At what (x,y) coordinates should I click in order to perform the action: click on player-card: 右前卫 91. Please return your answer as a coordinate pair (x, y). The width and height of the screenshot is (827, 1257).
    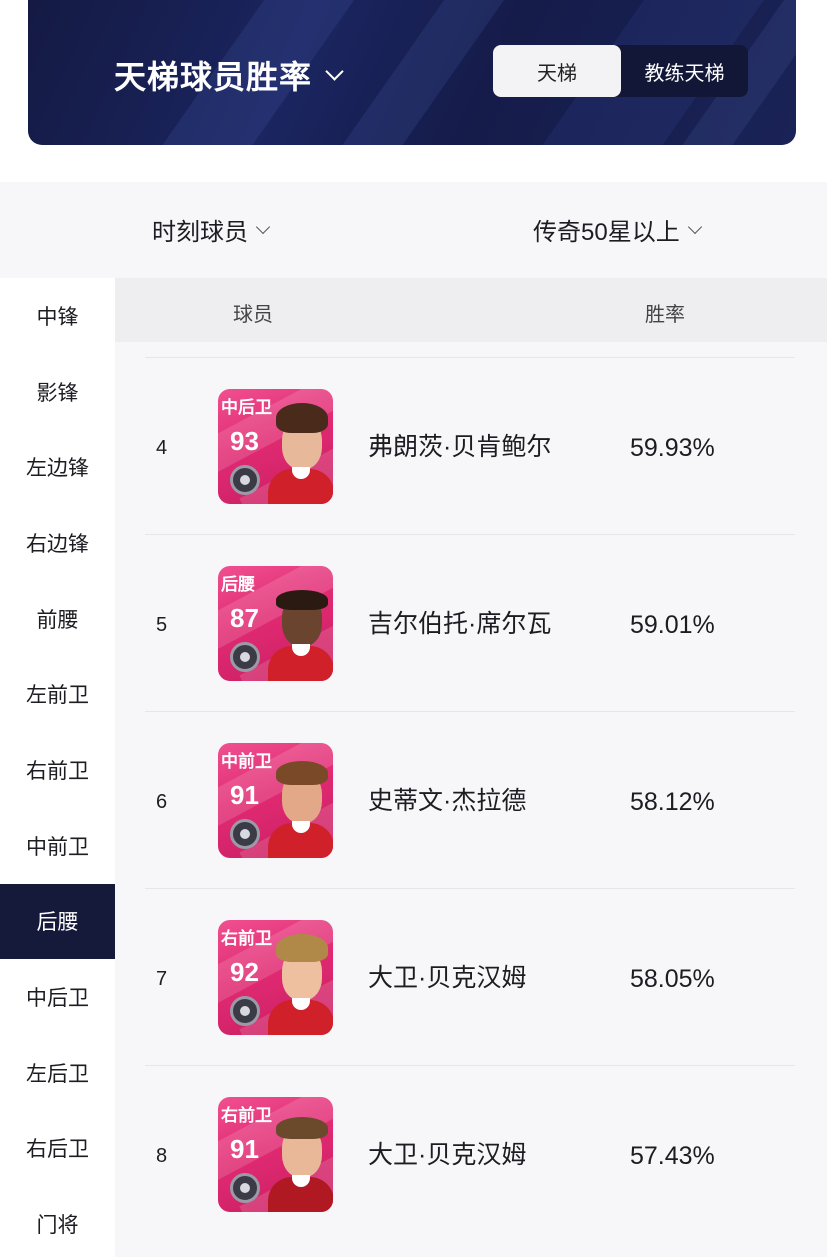
    Looking at the image, I should click on (275, 1154).